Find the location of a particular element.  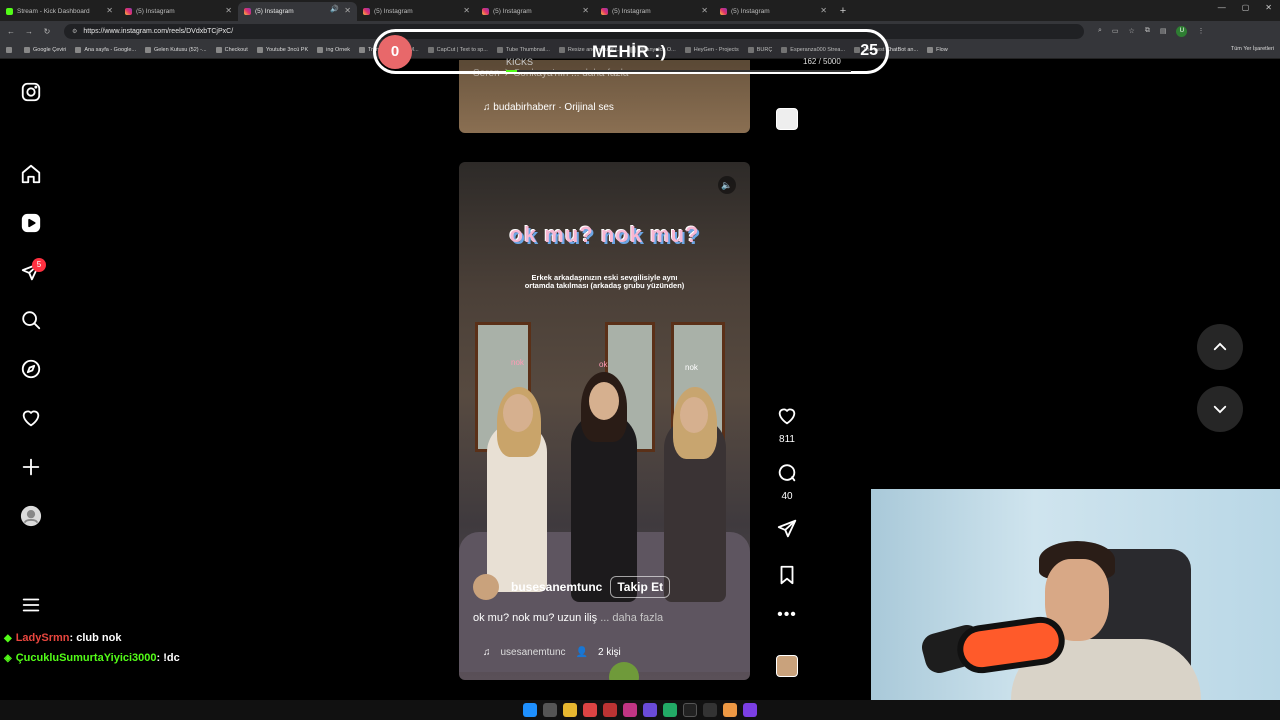

profile-avatar-icon: U is located at coordinates (1182, 31).